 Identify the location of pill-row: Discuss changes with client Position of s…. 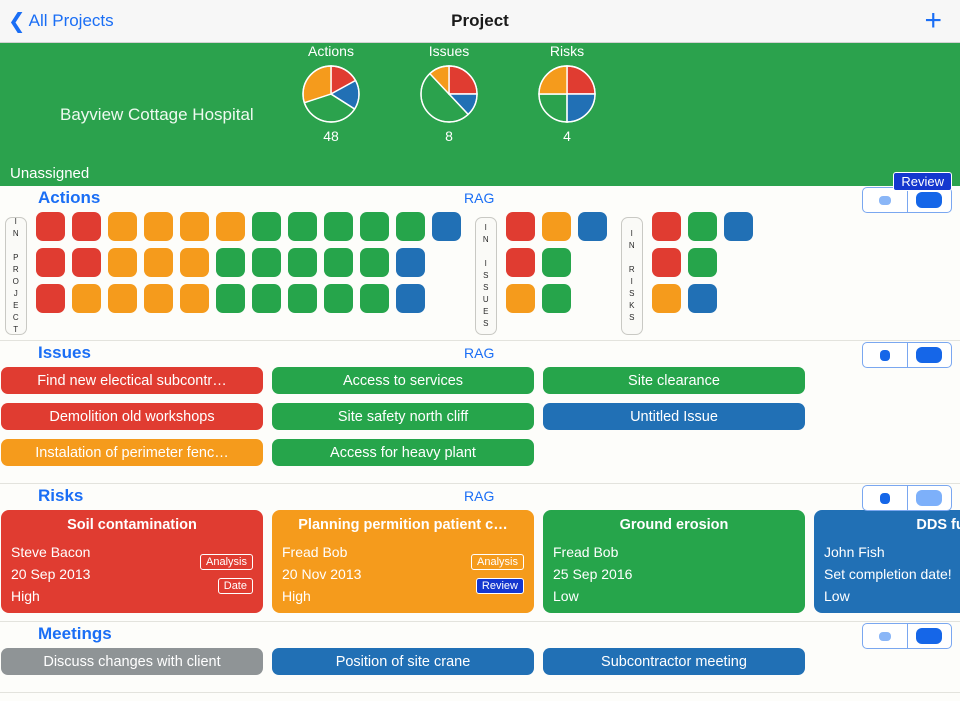
(480, 661).